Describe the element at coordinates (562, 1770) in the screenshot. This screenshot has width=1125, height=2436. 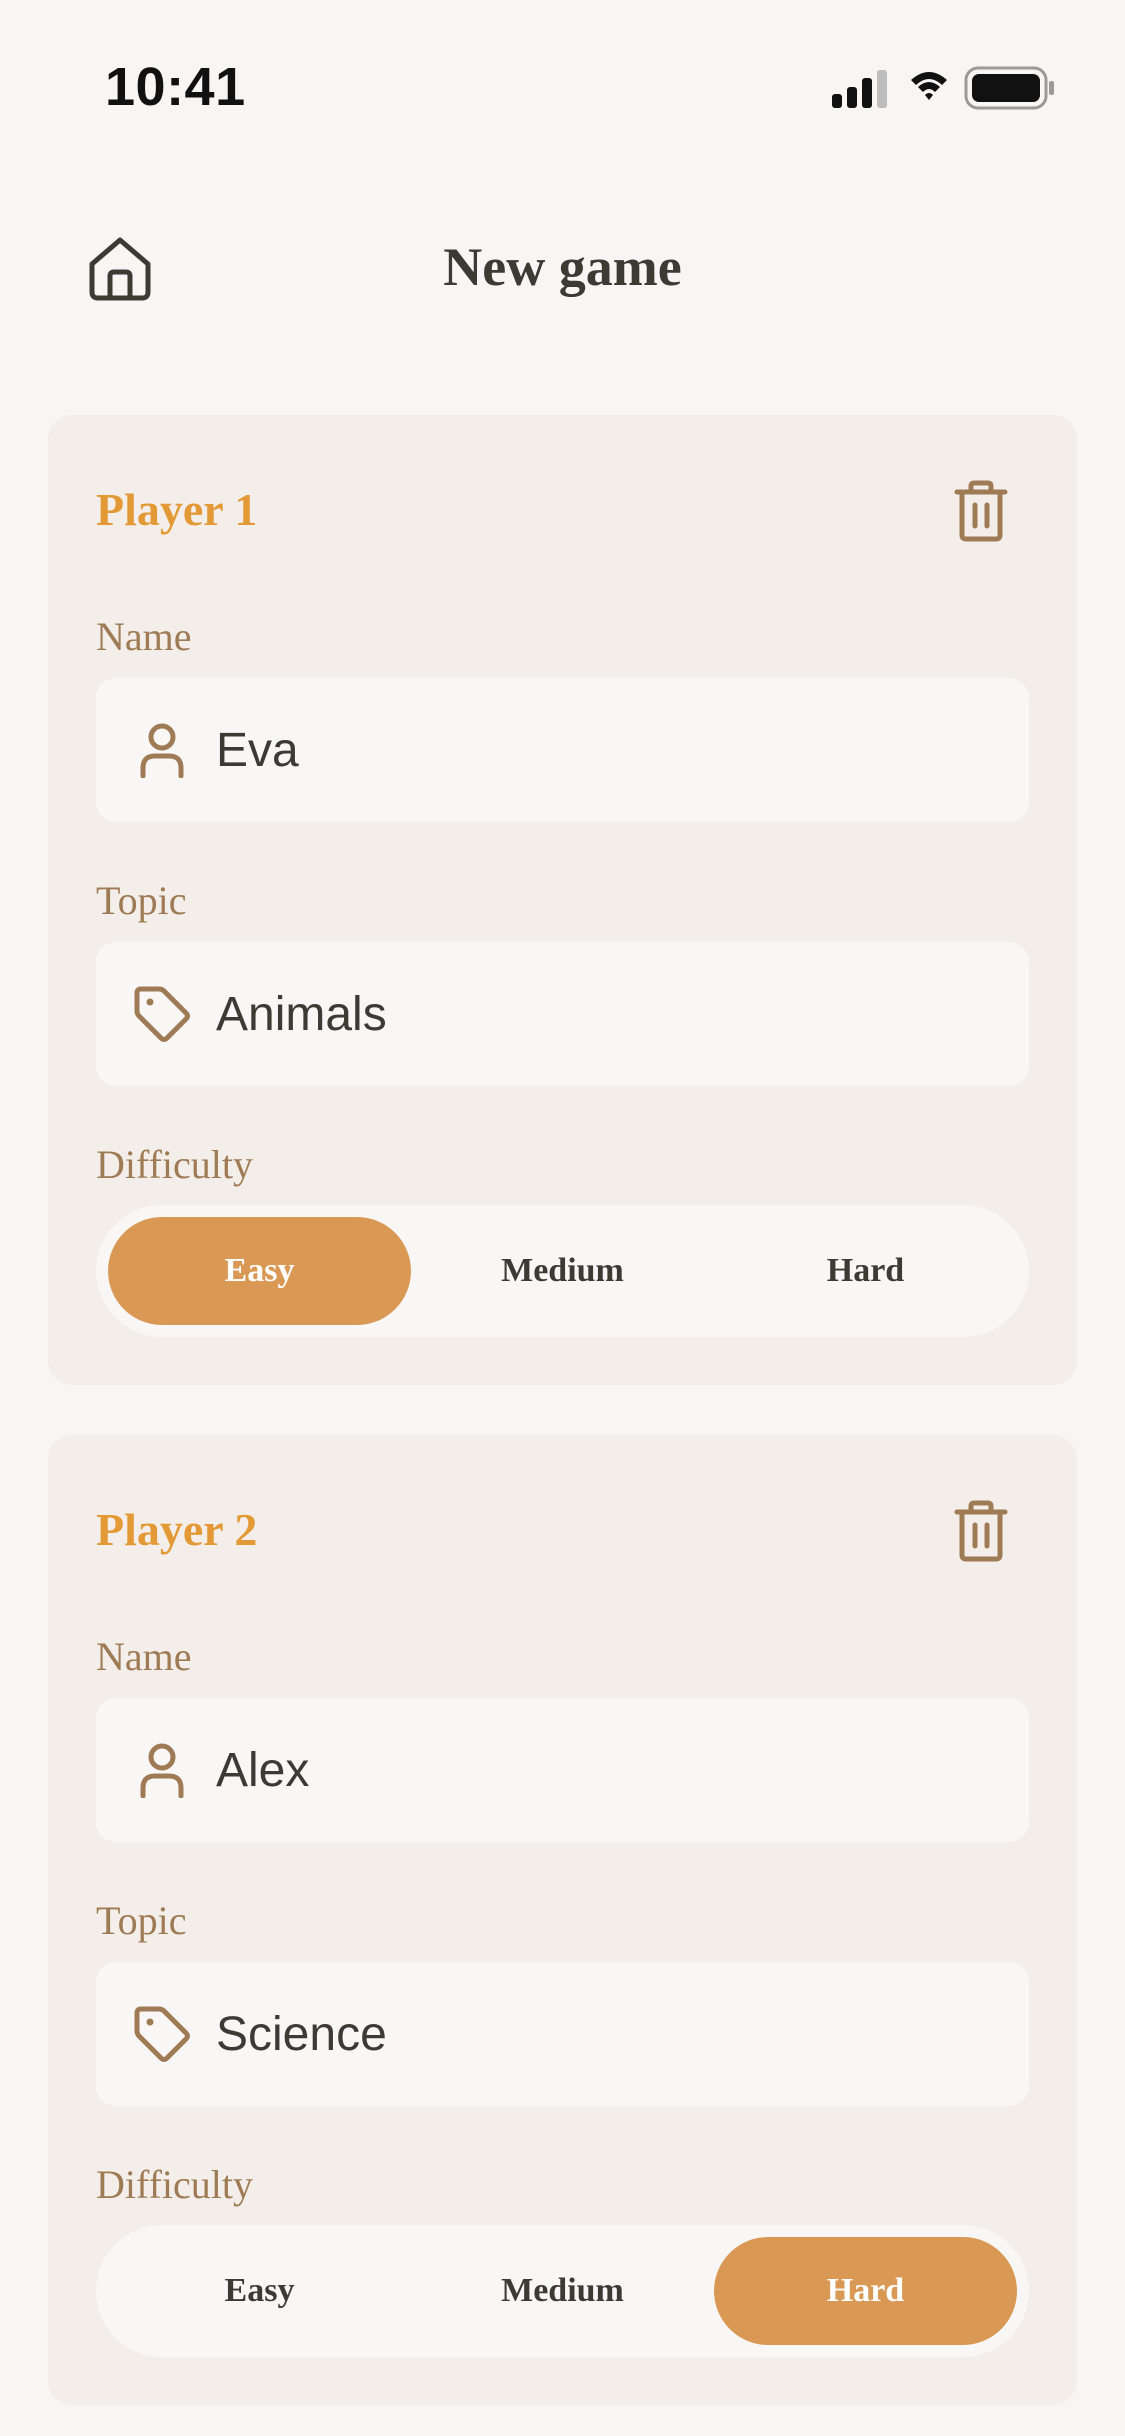
I see `name-field: Alex` at that location.